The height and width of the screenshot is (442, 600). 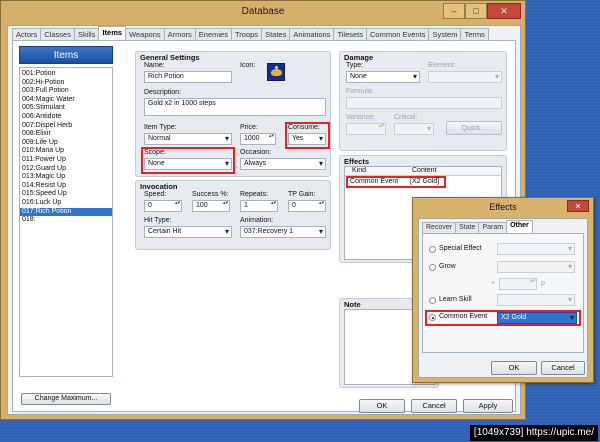 What do you see at coordinates (66, 160) in the screenshot?
I see `list-item: 011:Power Up` at bounding box center [66, 160].